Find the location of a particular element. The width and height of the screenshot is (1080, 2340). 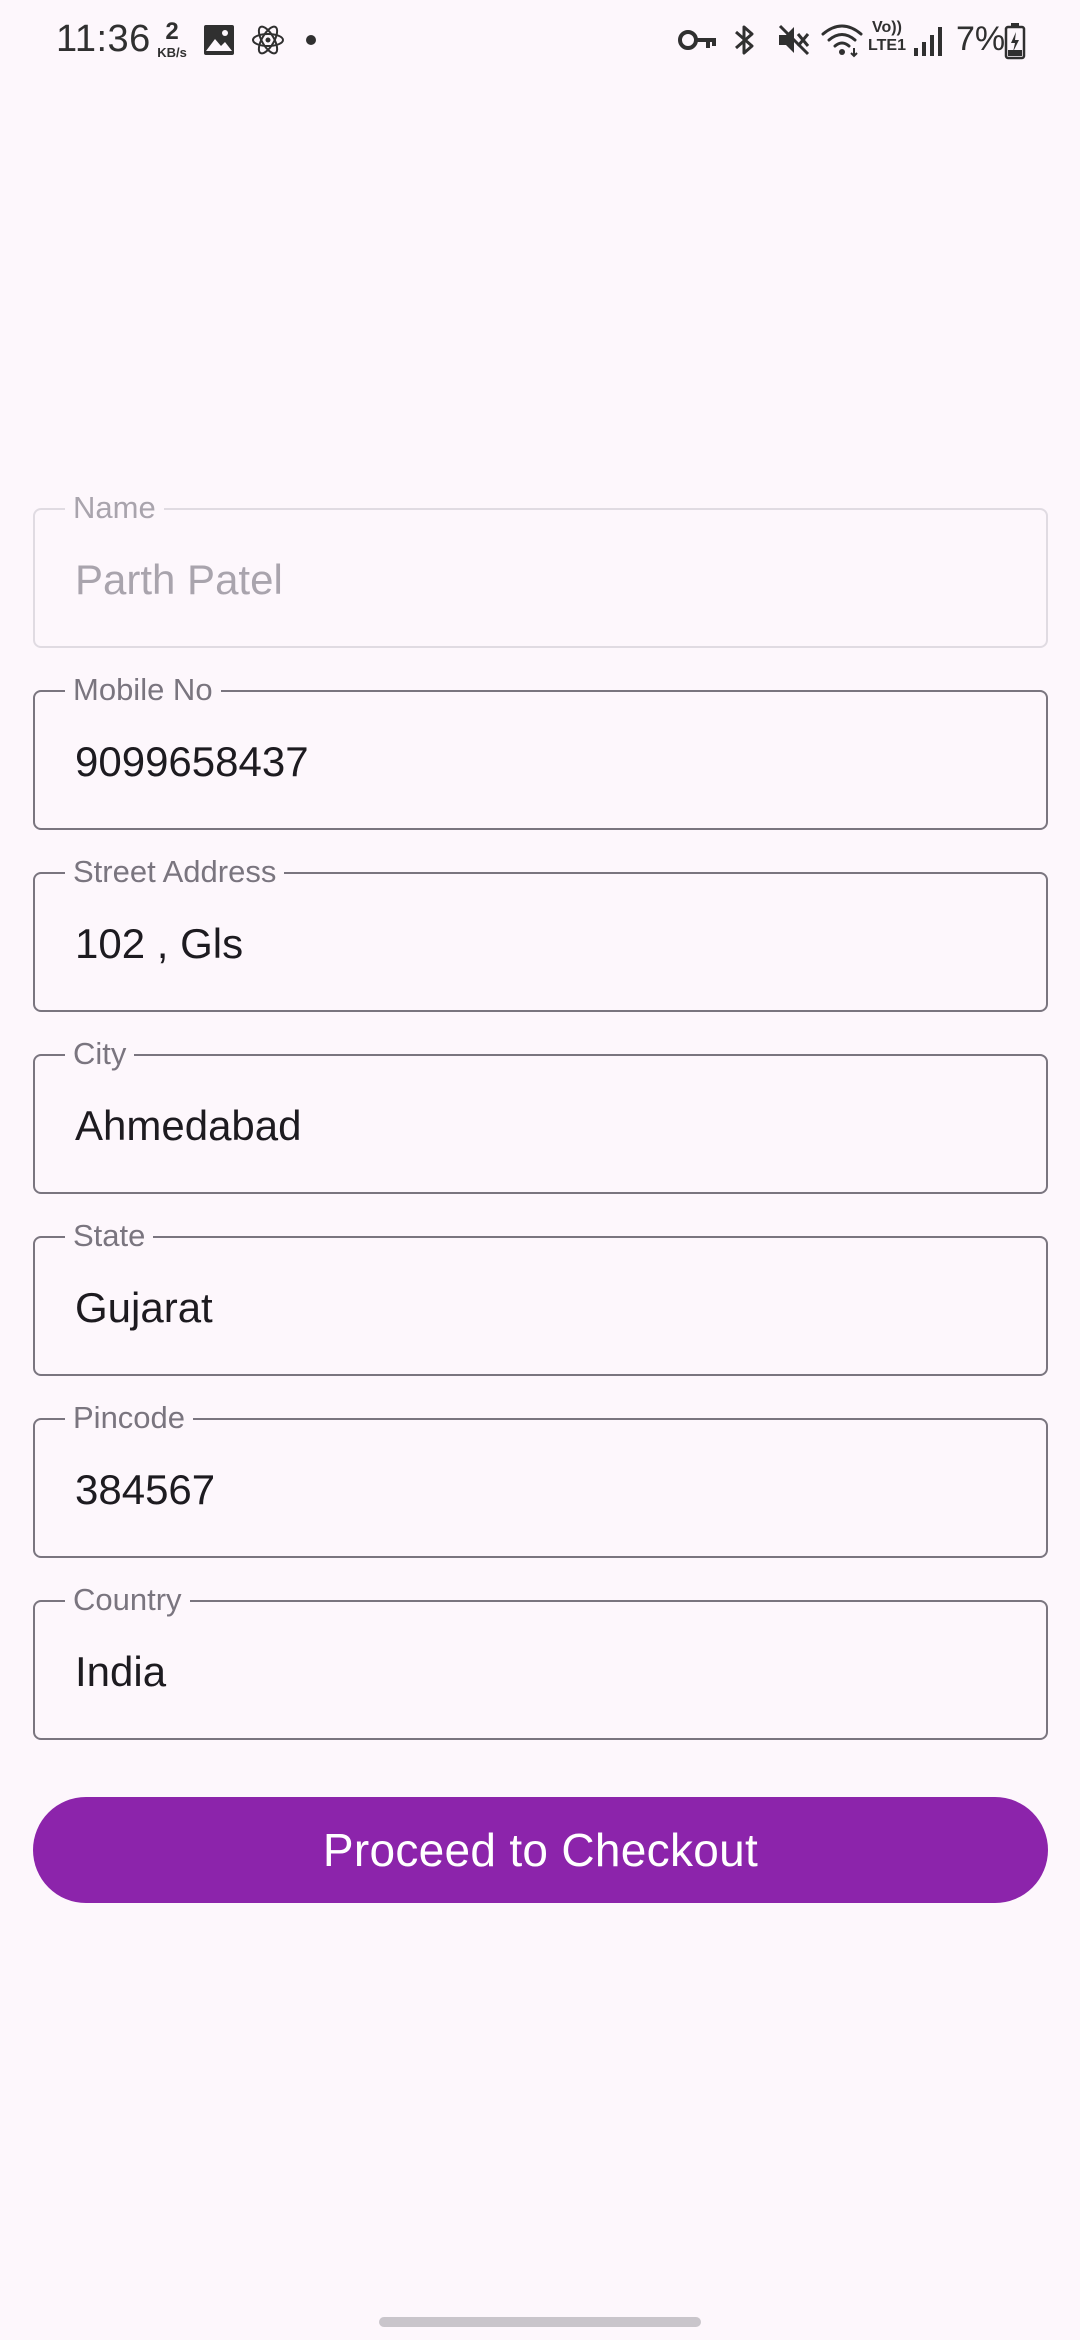

country-field-value: India is located at coordinates (121, 1671).